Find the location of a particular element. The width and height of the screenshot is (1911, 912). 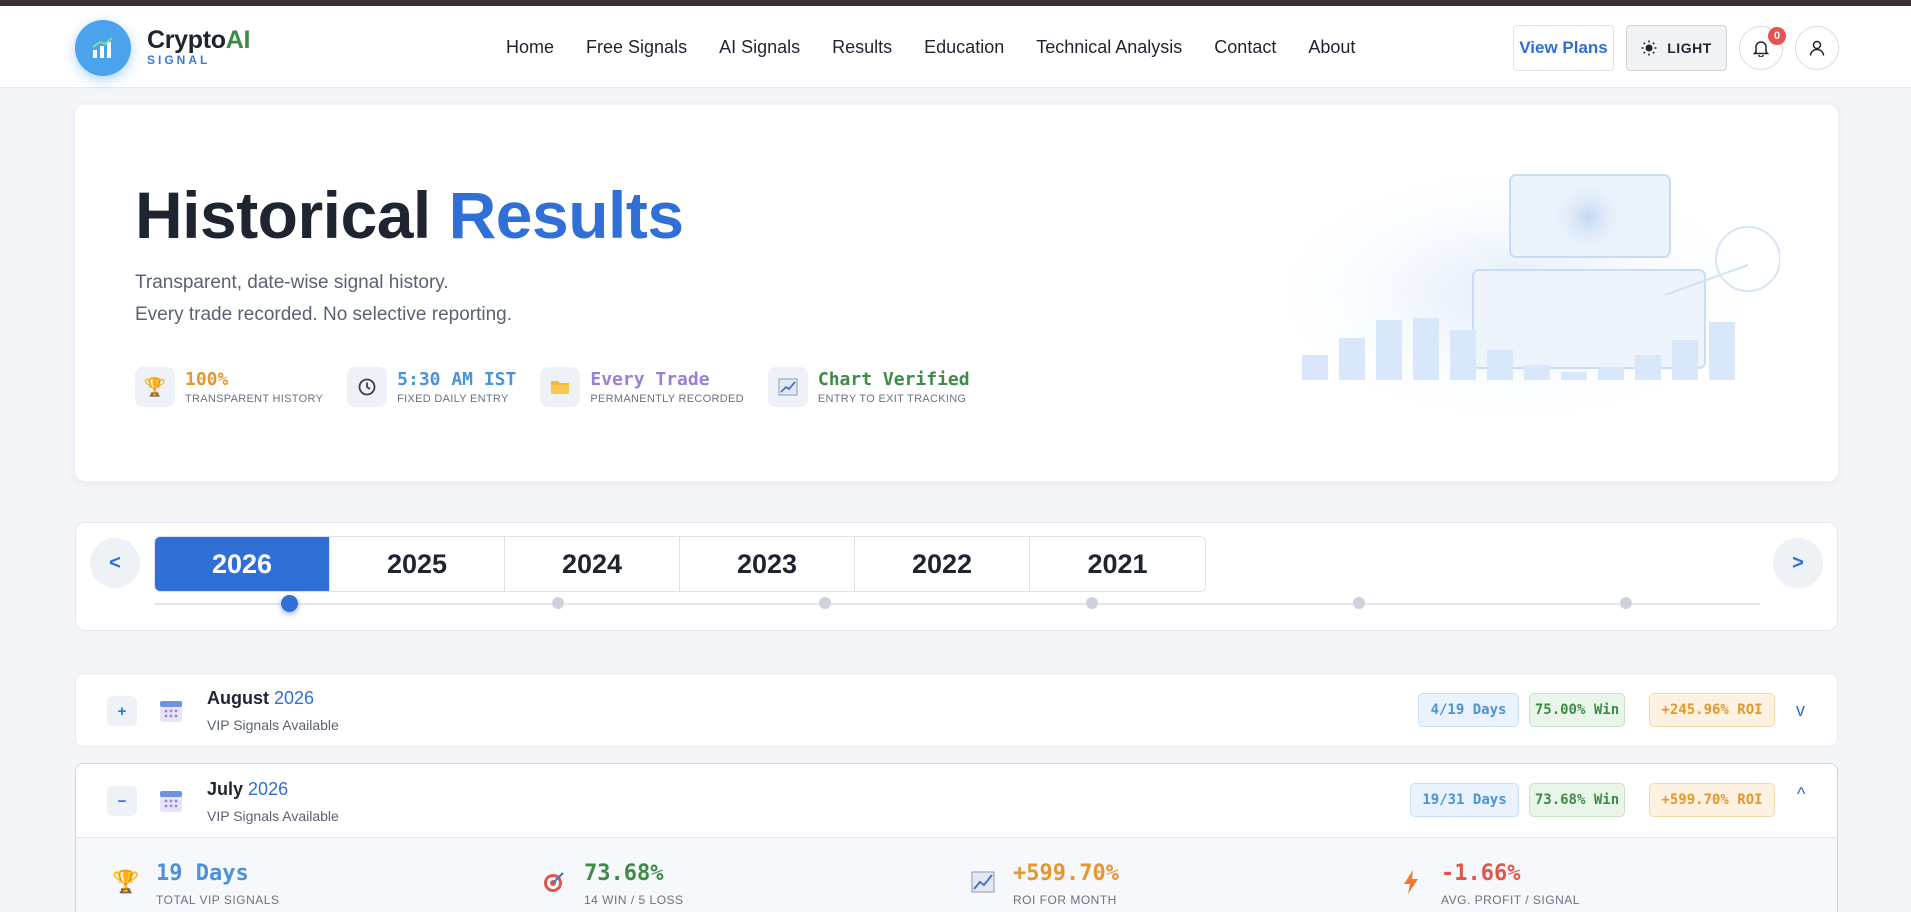

stat-value: Chart Verified is located at coordinates (893, 379).